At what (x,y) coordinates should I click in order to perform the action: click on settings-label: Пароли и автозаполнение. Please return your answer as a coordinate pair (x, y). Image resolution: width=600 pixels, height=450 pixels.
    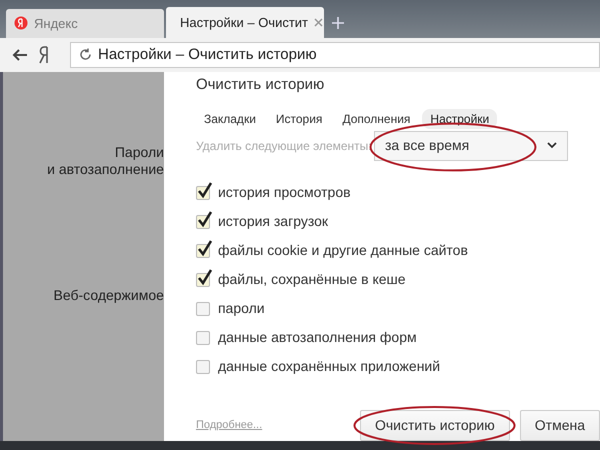
    Looking at the image, I should click on (105, 161).